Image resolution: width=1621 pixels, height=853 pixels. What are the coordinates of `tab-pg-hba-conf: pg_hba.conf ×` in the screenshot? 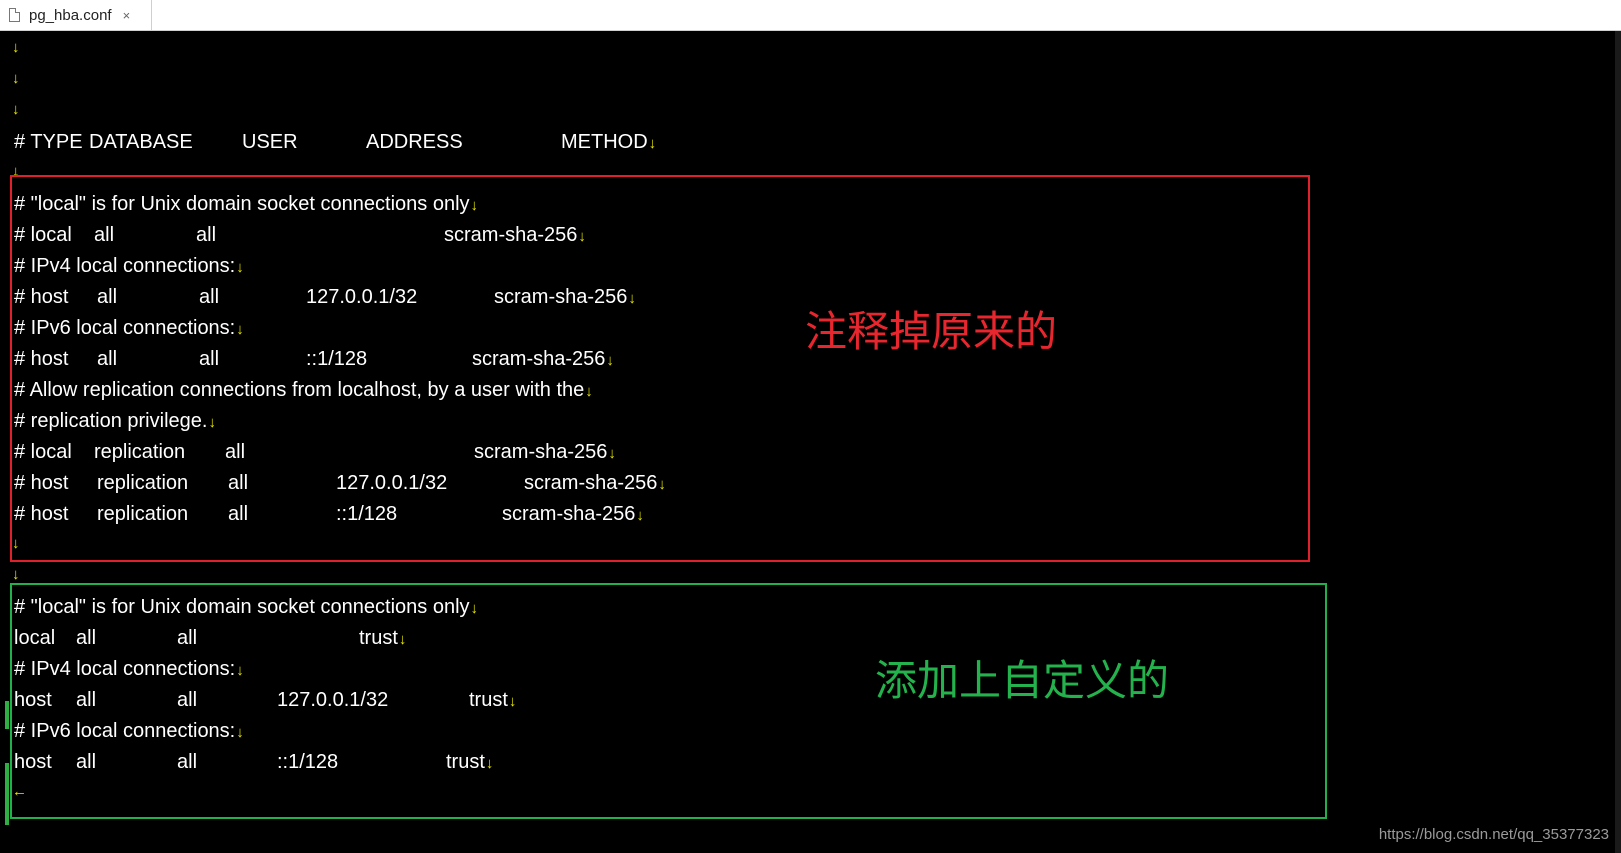 It's located at (76, 15).